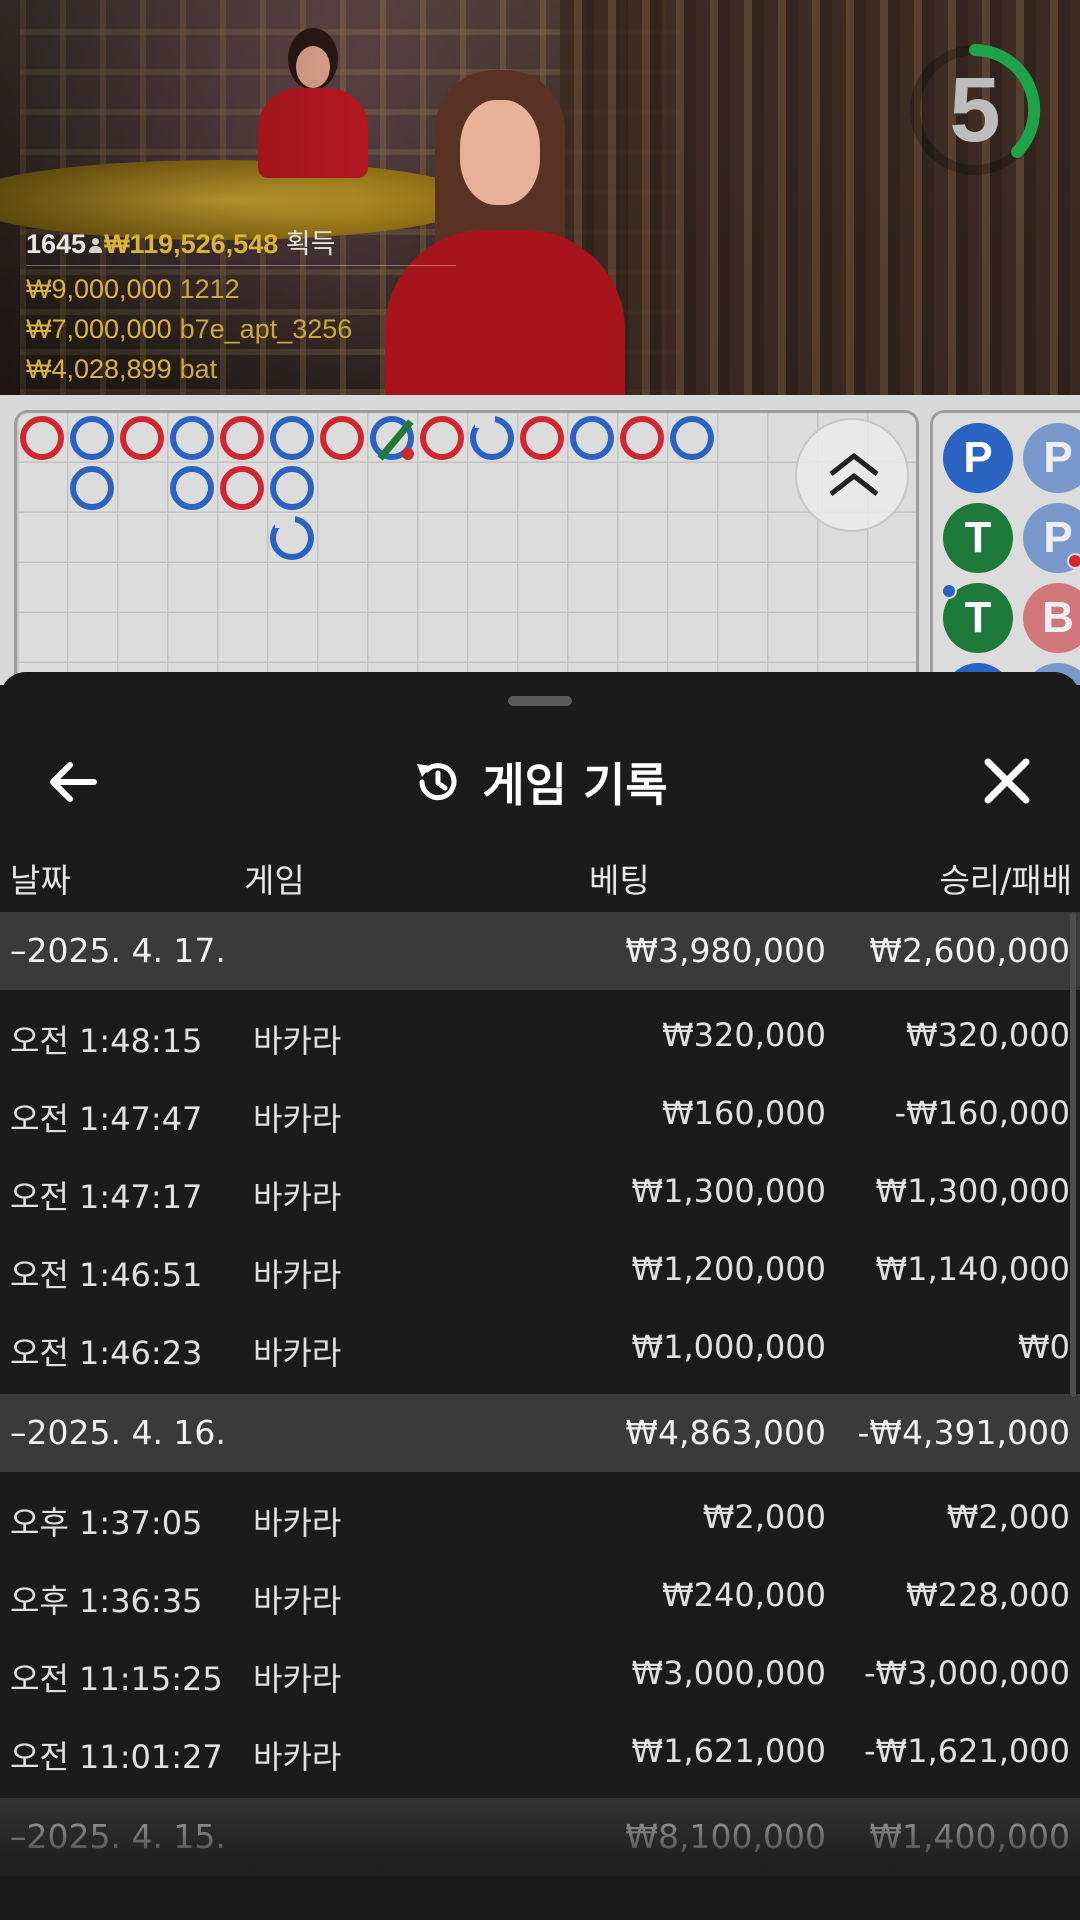 This screenshot has height=1920, width=1080. I want to click on row-time: 오전 1:48:15, so click(106, 1041).